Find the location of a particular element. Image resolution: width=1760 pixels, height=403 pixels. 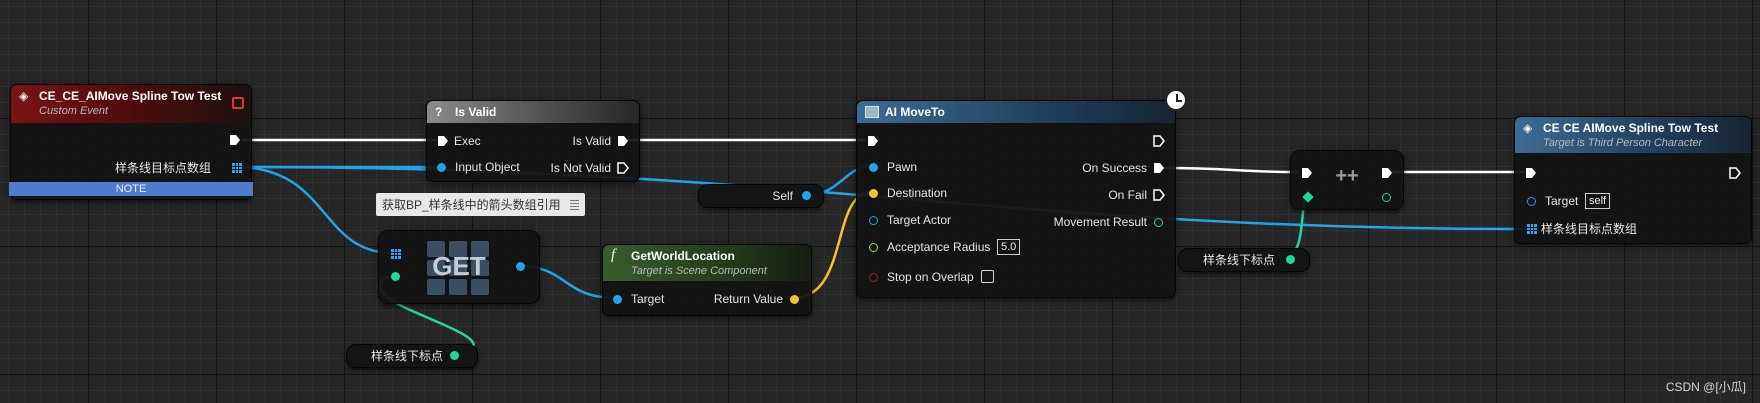

increment-in-pin is located at coordinates (1308, 197).